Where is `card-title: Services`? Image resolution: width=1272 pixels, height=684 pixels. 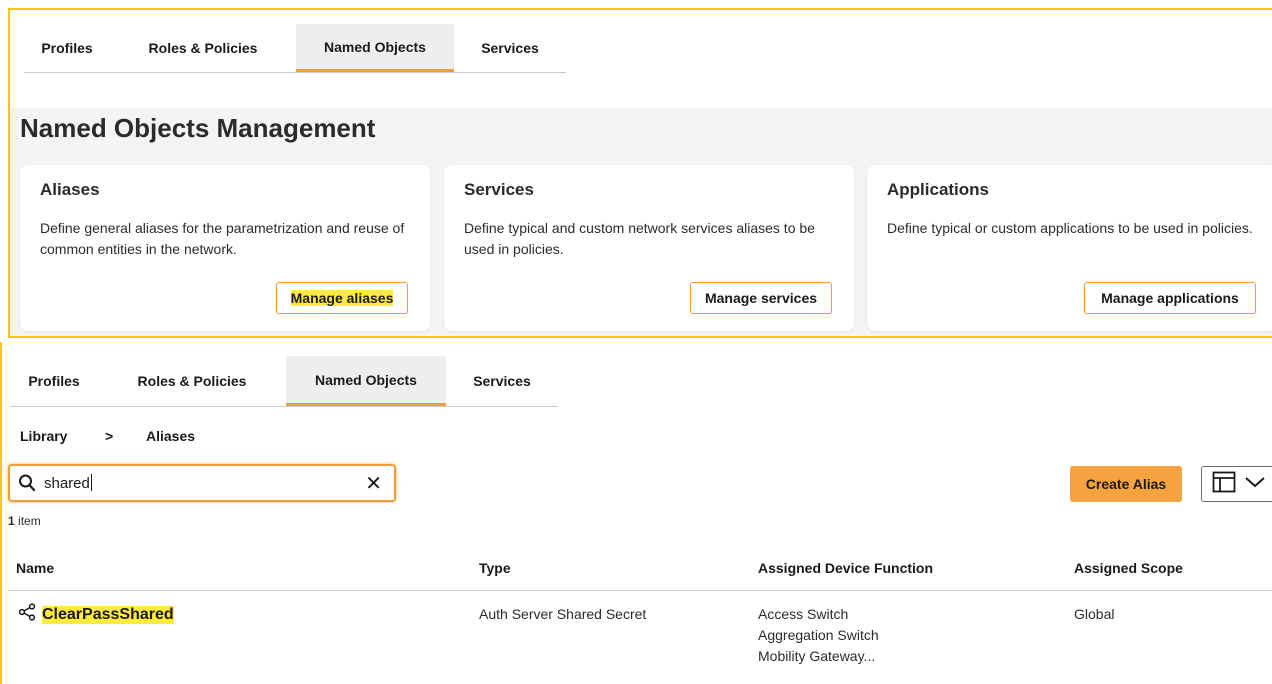 card-title: Services is located at coordinates (499, 189).